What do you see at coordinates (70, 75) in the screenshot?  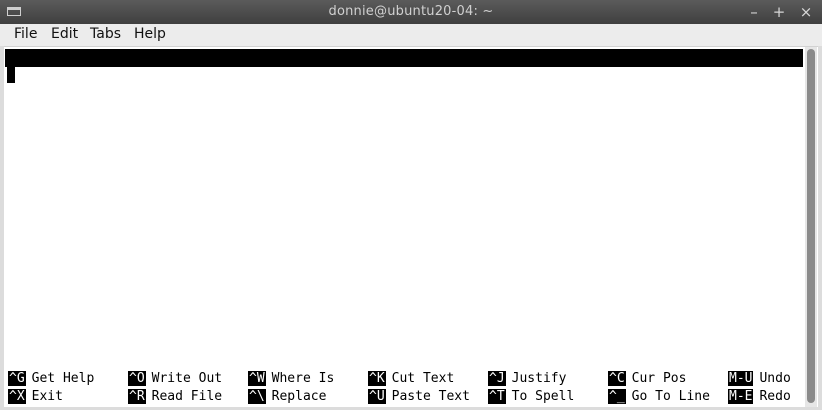 I see `nano-version: GNU nano 4.8` at bounding box center [70, 75].